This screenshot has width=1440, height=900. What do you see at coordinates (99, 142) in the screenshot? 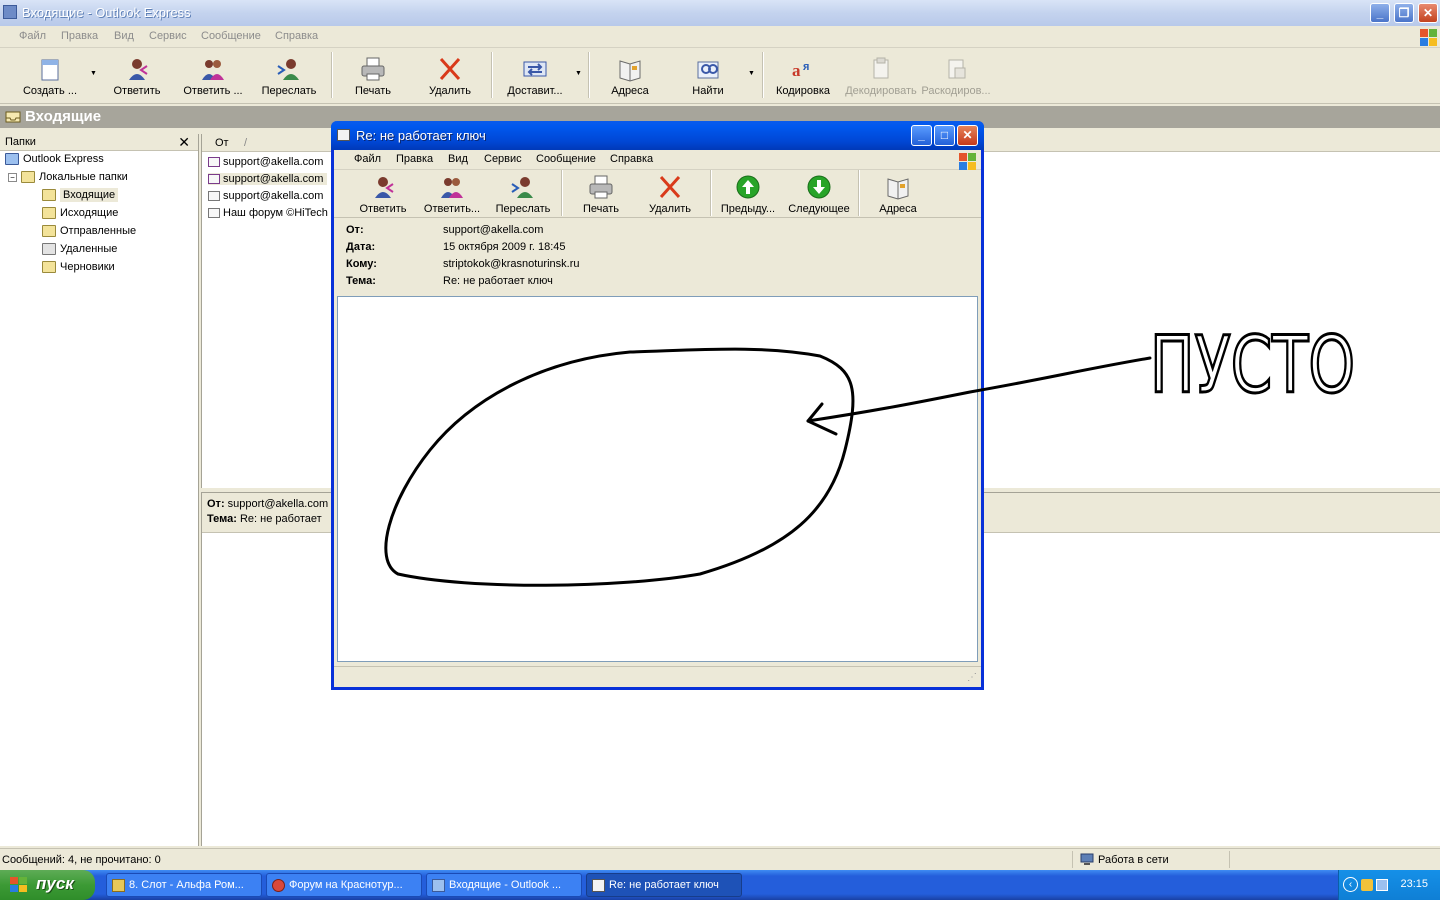
I see `folders-pane-header: Папки ✕` at bounding box center [99, 142].